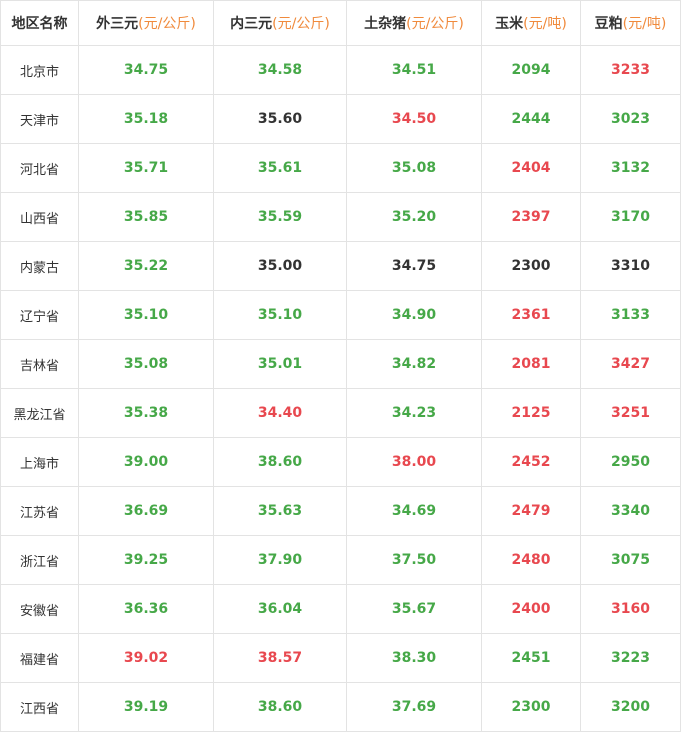 The image size is (681, 733). I want to click on price-cell: 3170, so click(630, 217).